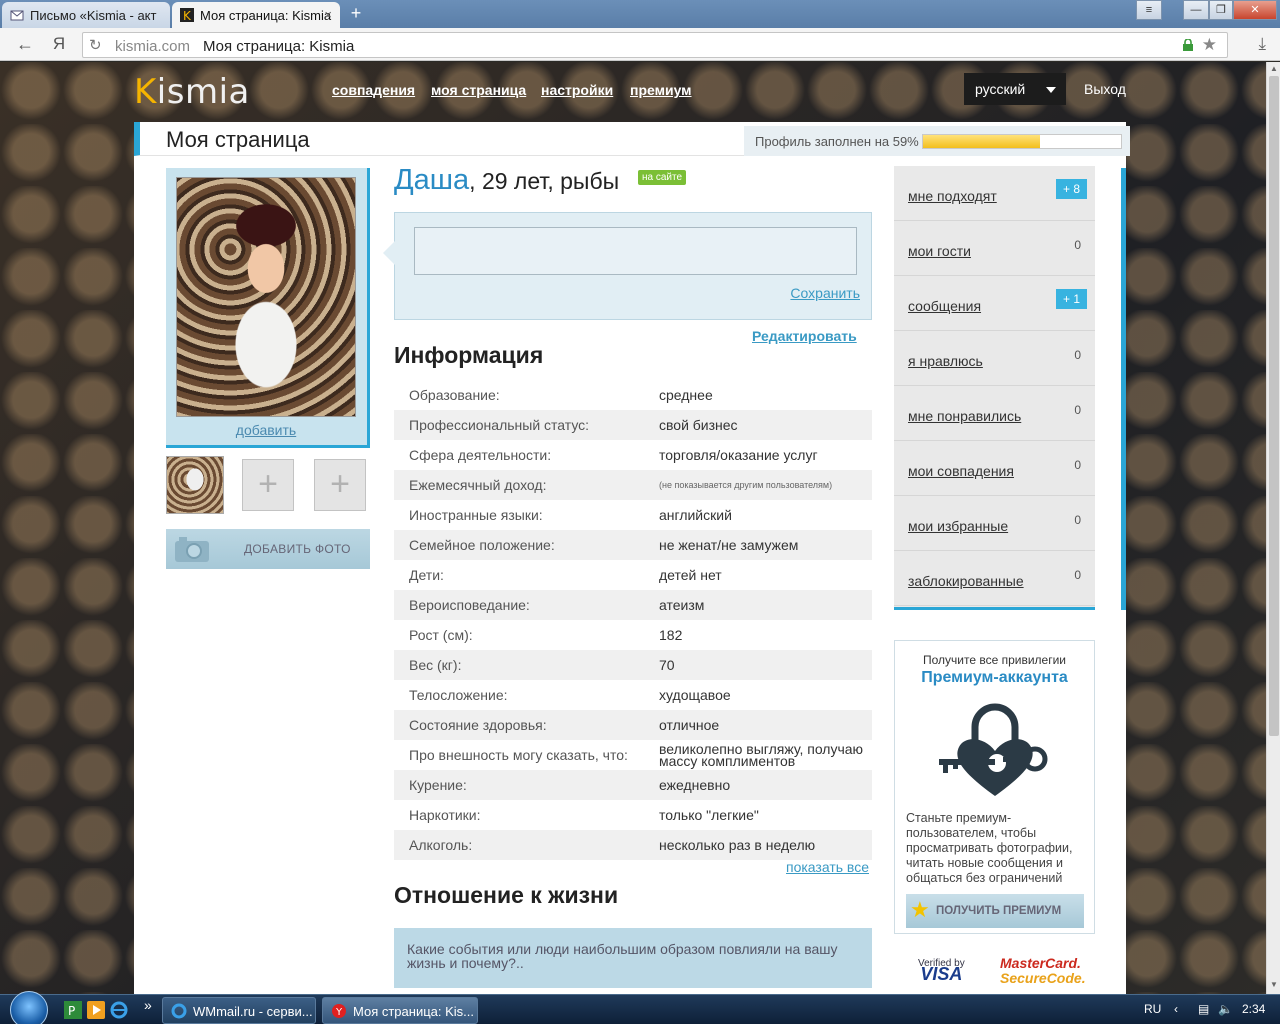 This screenshot has height=1024, width=1280. What do you see at coordinates (1043, 978) in the screenshot?
I see `securecode-text: SecureCode.` at bounding box center [1043, 978].